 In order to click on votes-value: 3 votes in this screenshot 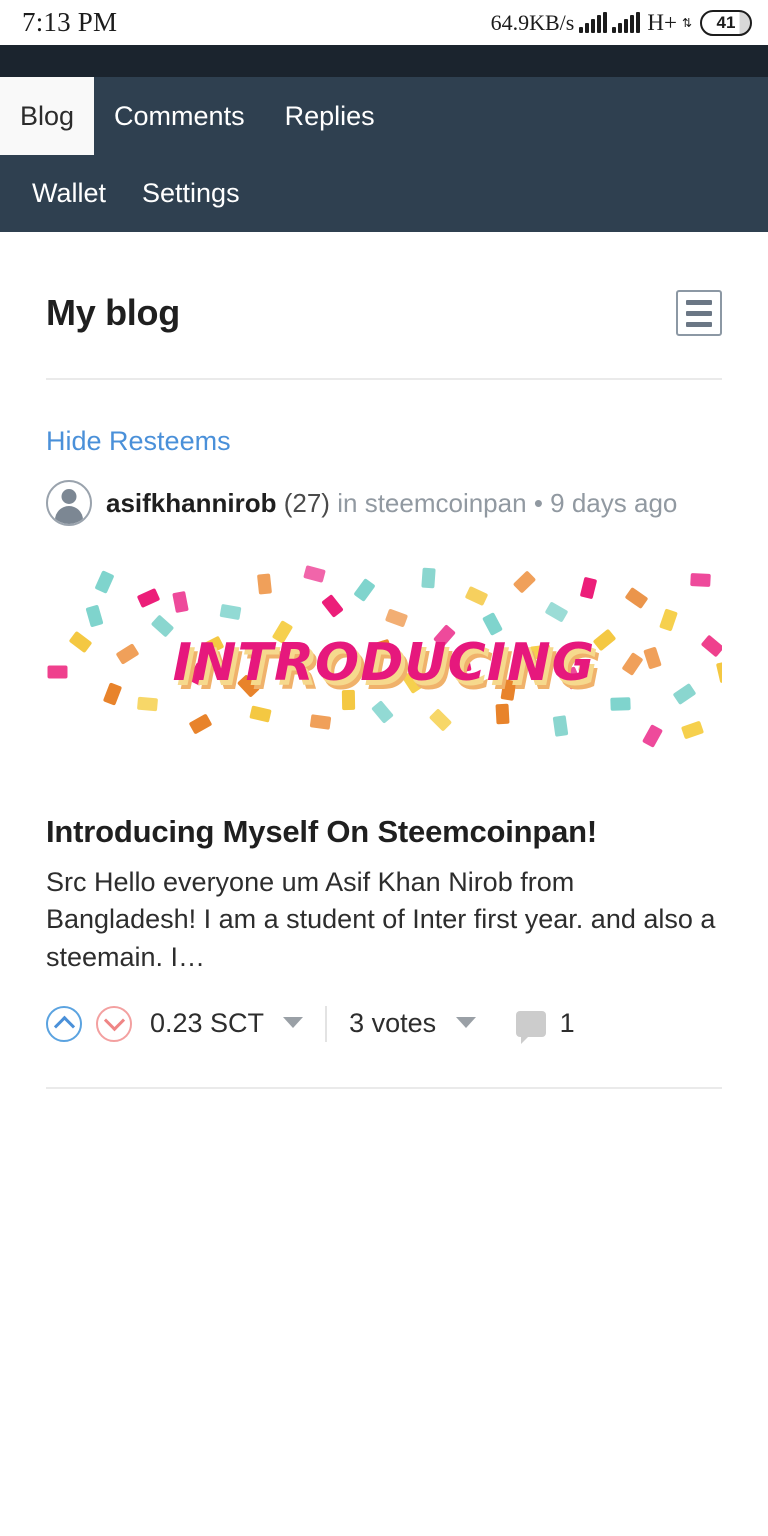, I will do `click(412, 1023)`.